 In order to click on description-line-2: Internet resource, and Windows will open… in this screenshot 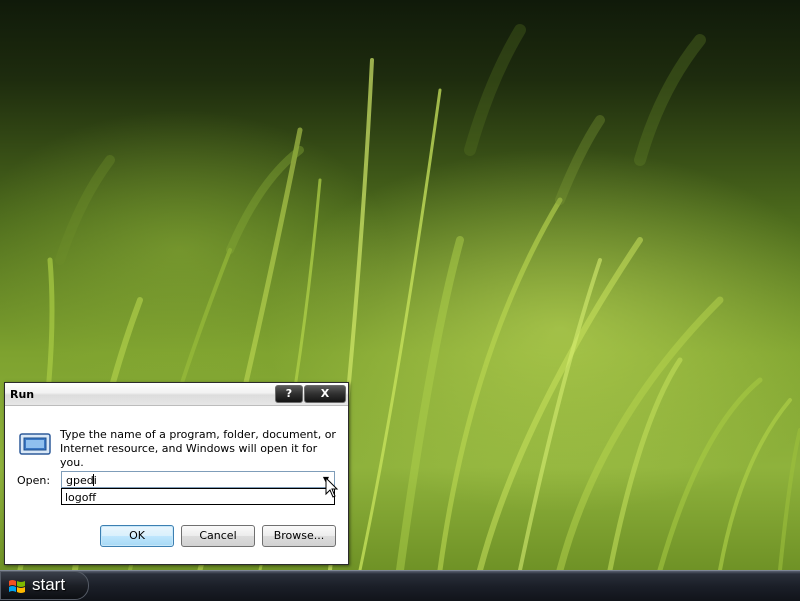, I will do `click(189, 455)`.